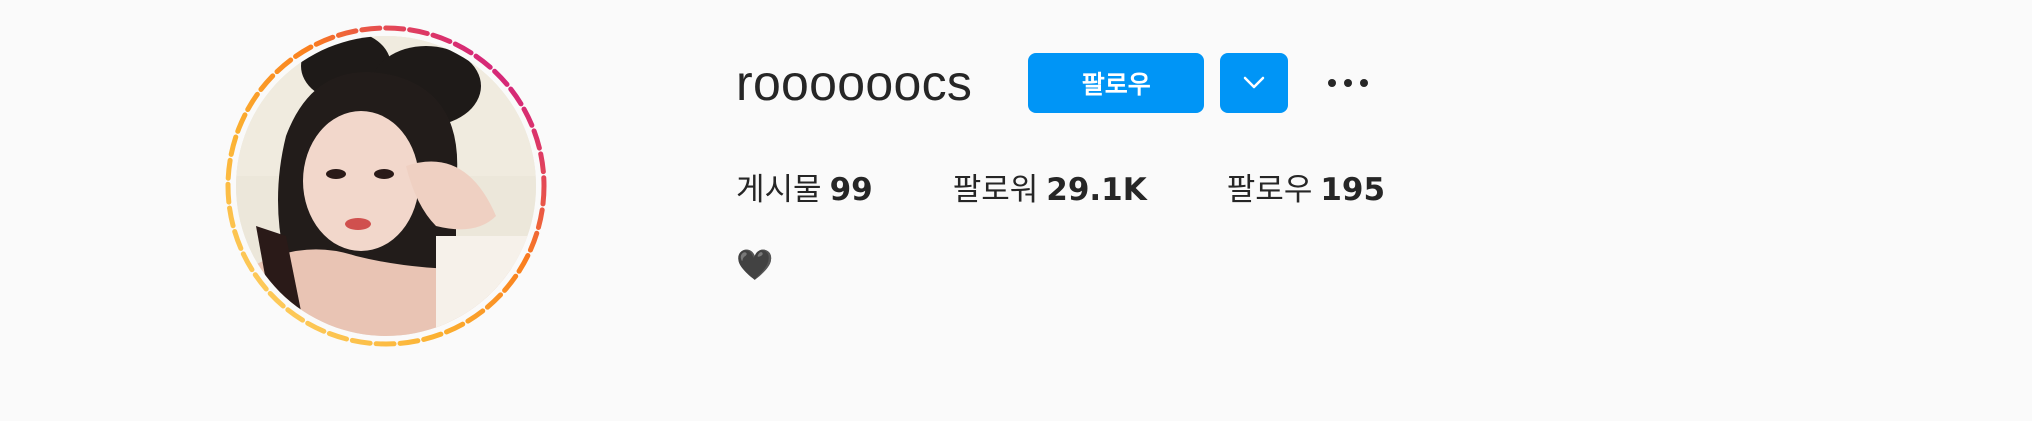 The height and width of the screenshot is (421, 2032). What do you see at coordinates (1096, 189) in the screenshot?
I see `stat-value: 29.1K` at bounding box center [1096, 189].